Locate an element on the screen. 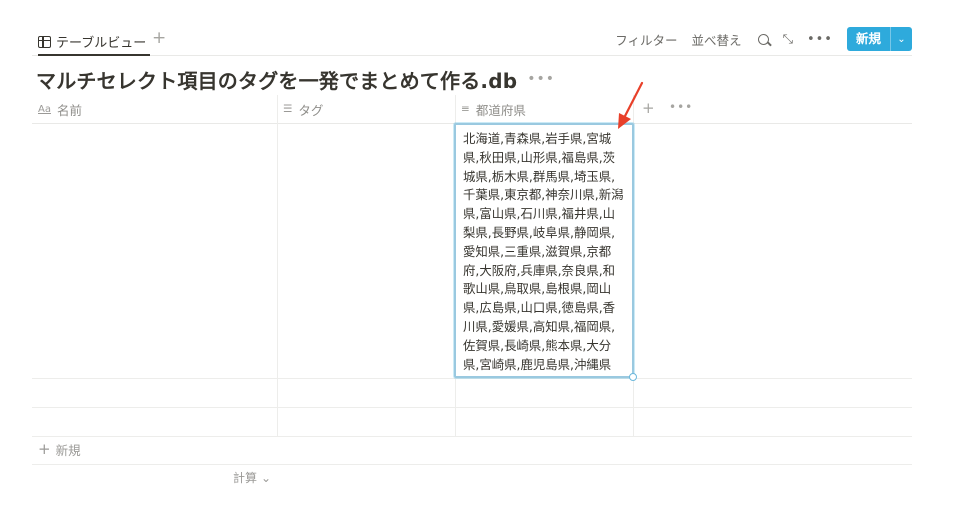 The image size is (960, 513). more-options-icon: ••• is located at coordinates (820, 39).